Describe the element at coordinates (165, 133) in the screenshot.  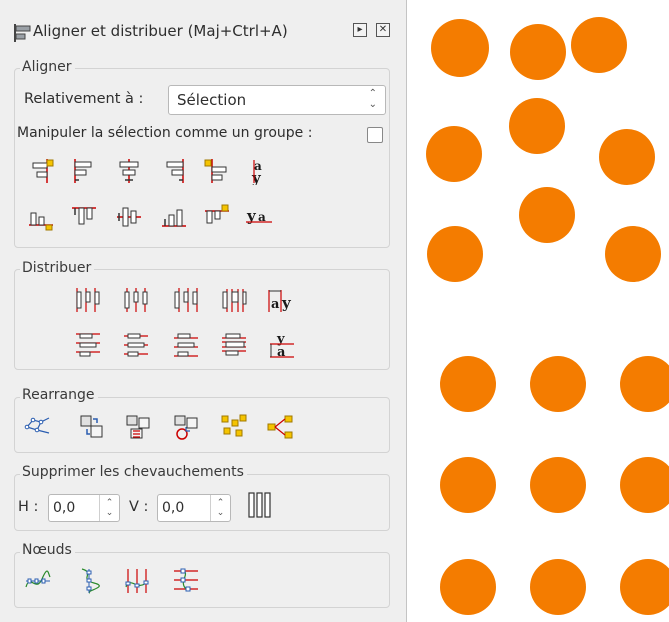
I see `treat-as-group-label: Manipuler la sélection comme un groupe :` at that location.